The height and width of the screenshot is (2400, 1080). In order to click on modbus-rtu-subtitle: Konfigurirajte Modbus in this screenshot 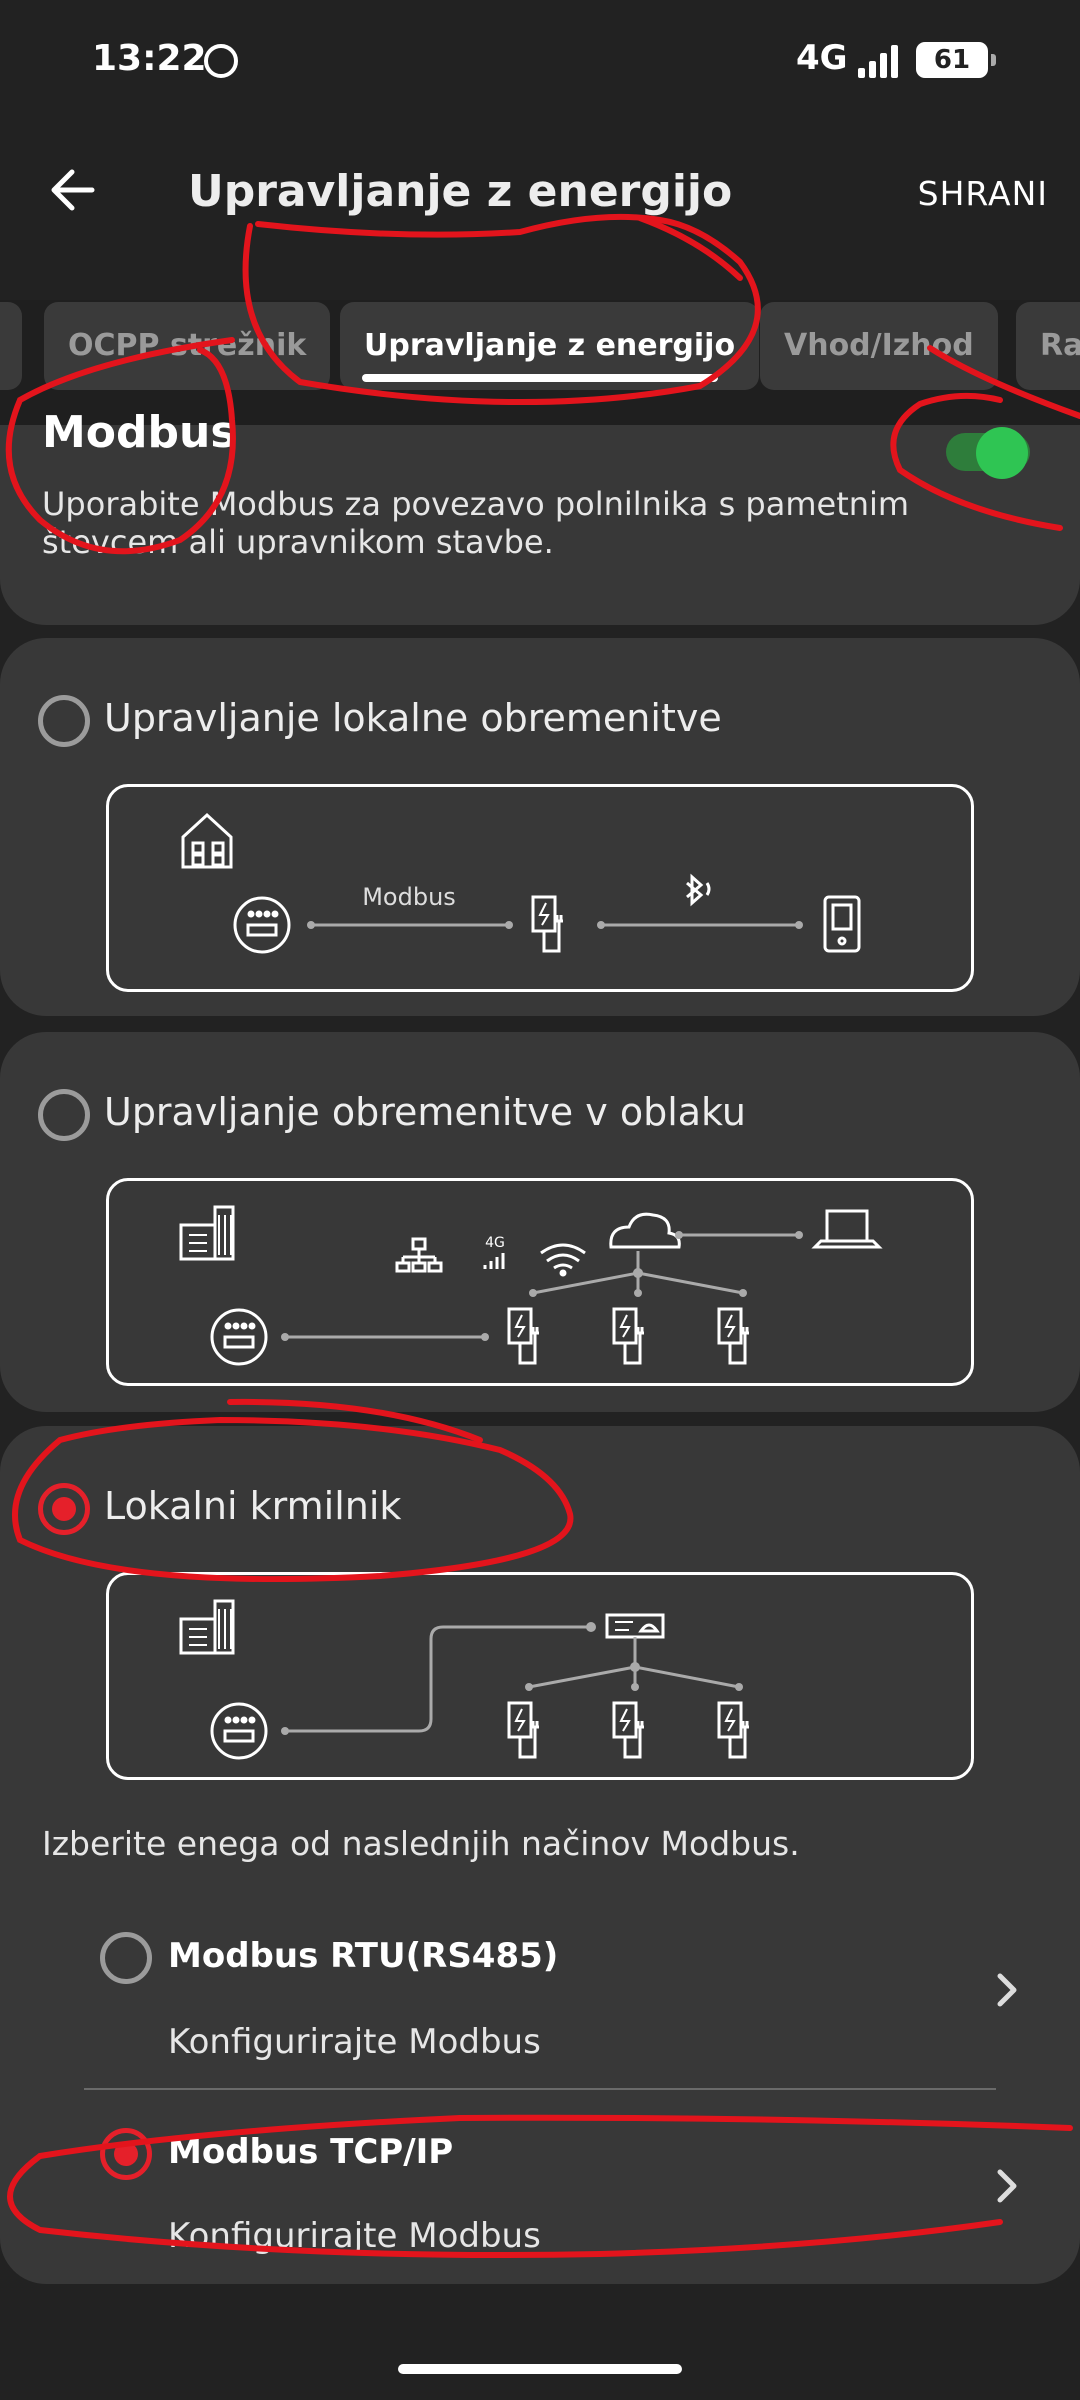, I will do `click(354, 2042)`.